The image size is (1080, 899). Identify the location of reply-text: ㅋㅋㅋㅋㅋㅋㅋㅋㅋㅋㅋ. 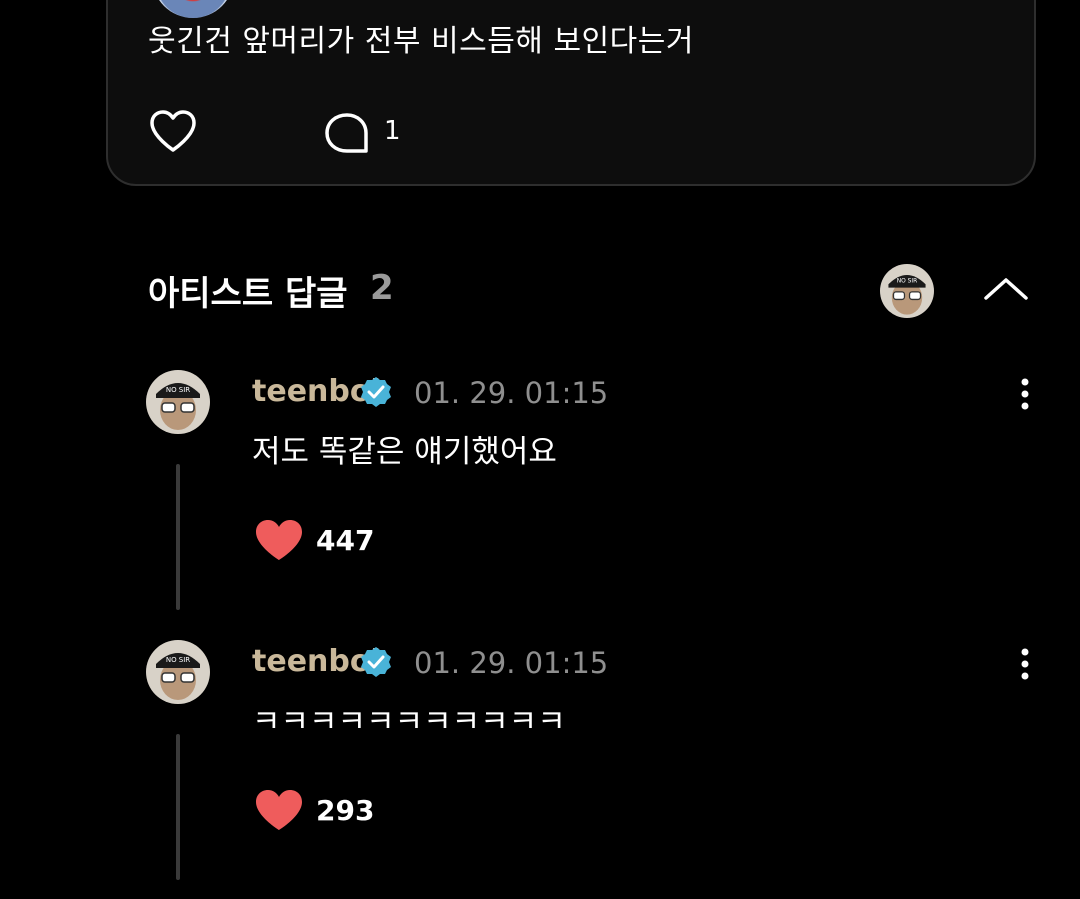
(409, 722).